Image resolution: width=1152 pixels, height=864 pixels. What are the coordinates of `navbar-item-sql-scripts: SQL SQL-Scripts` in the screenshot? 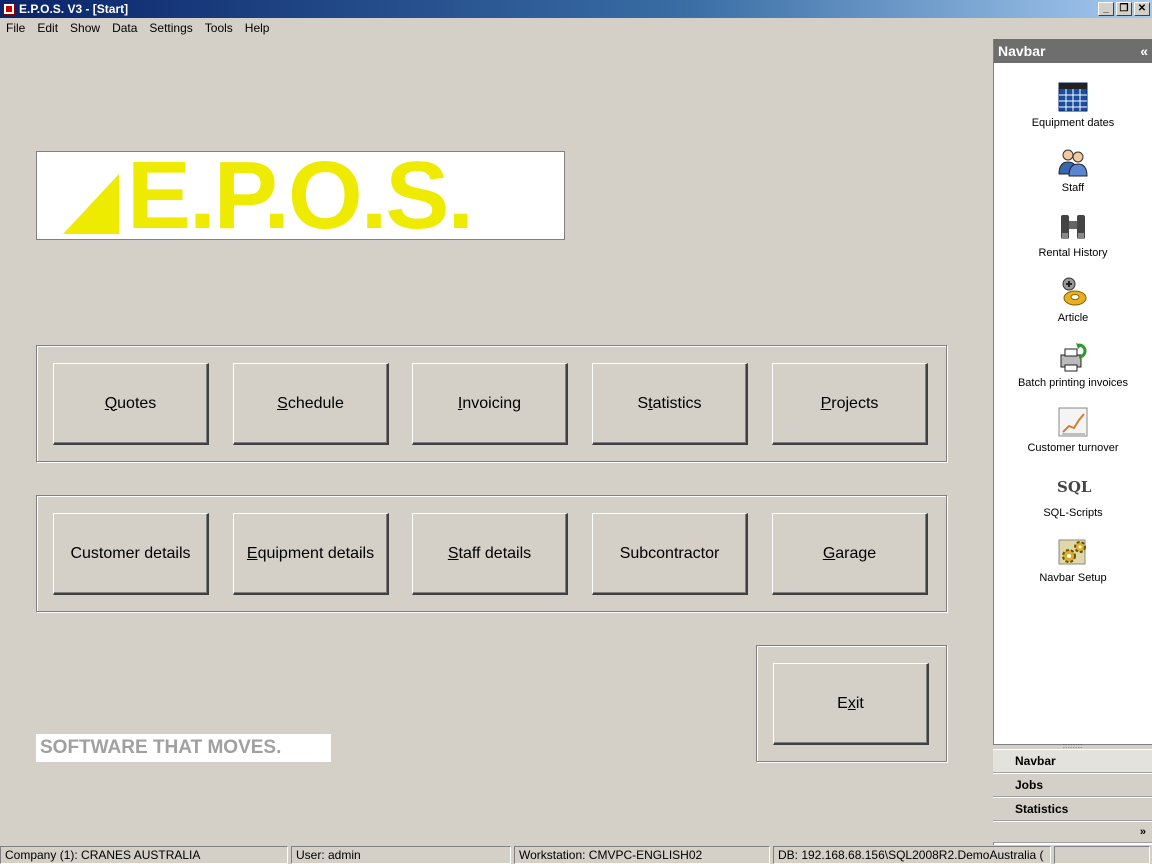 It's located at (1073, 495).